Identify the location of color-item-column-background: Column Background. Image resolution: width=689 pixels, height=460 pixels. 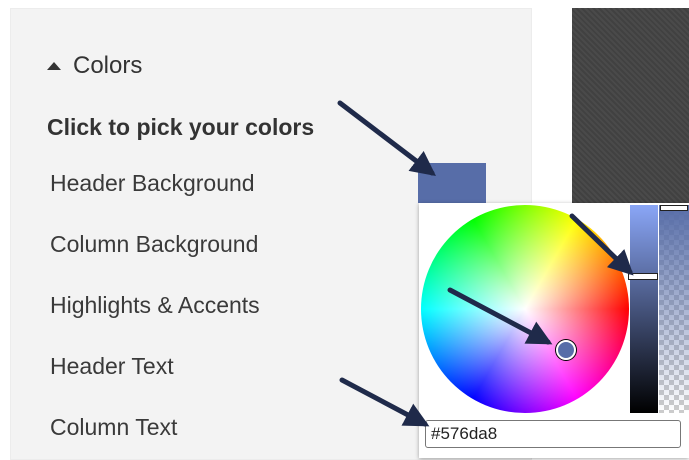
(154, 244).